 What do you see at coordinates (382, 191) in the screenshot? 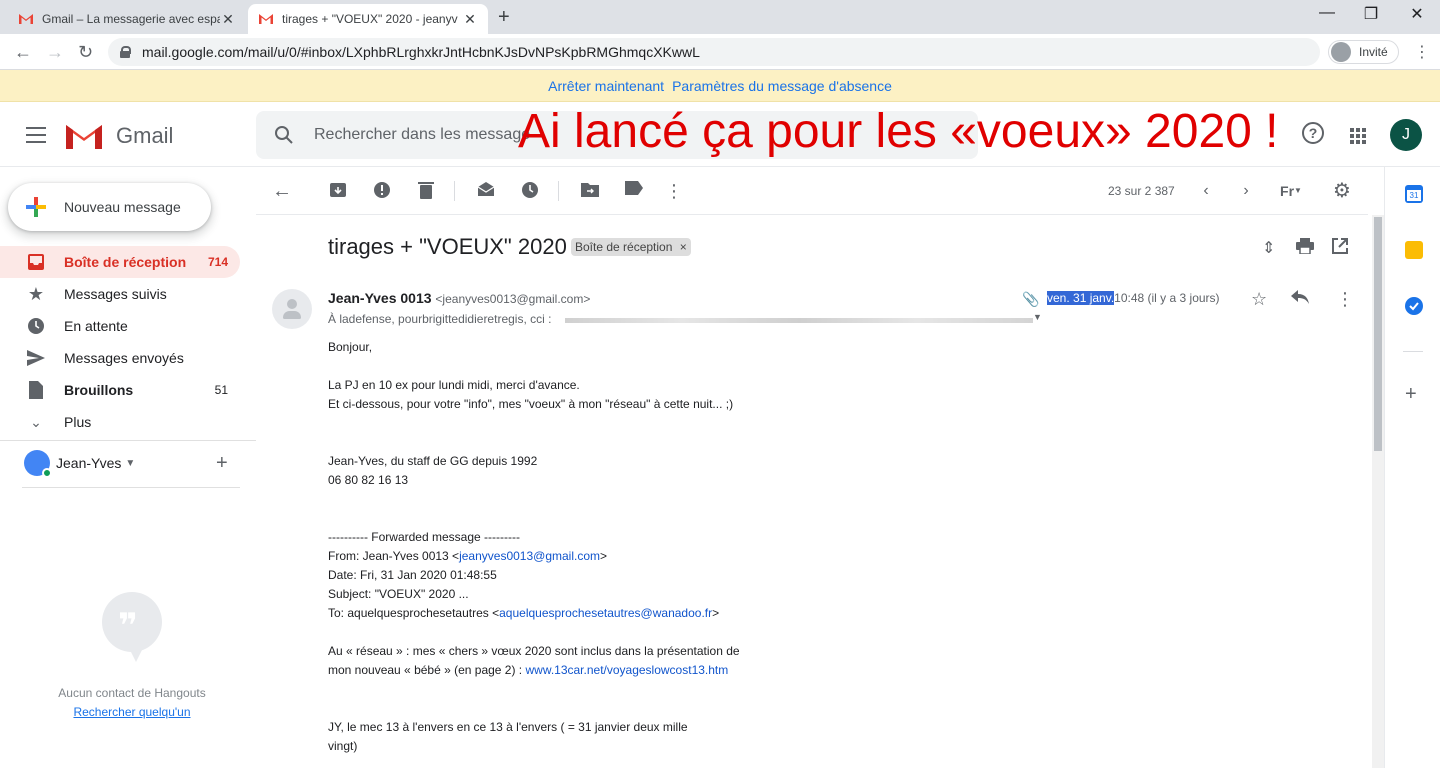
I see `report-spam-icon` at bounding box center [382, 191].